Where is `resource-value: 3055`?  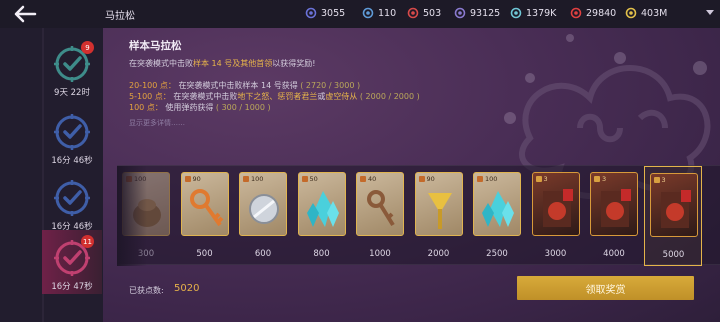 resource-value: 3055 is located at coordinates (333, 13).